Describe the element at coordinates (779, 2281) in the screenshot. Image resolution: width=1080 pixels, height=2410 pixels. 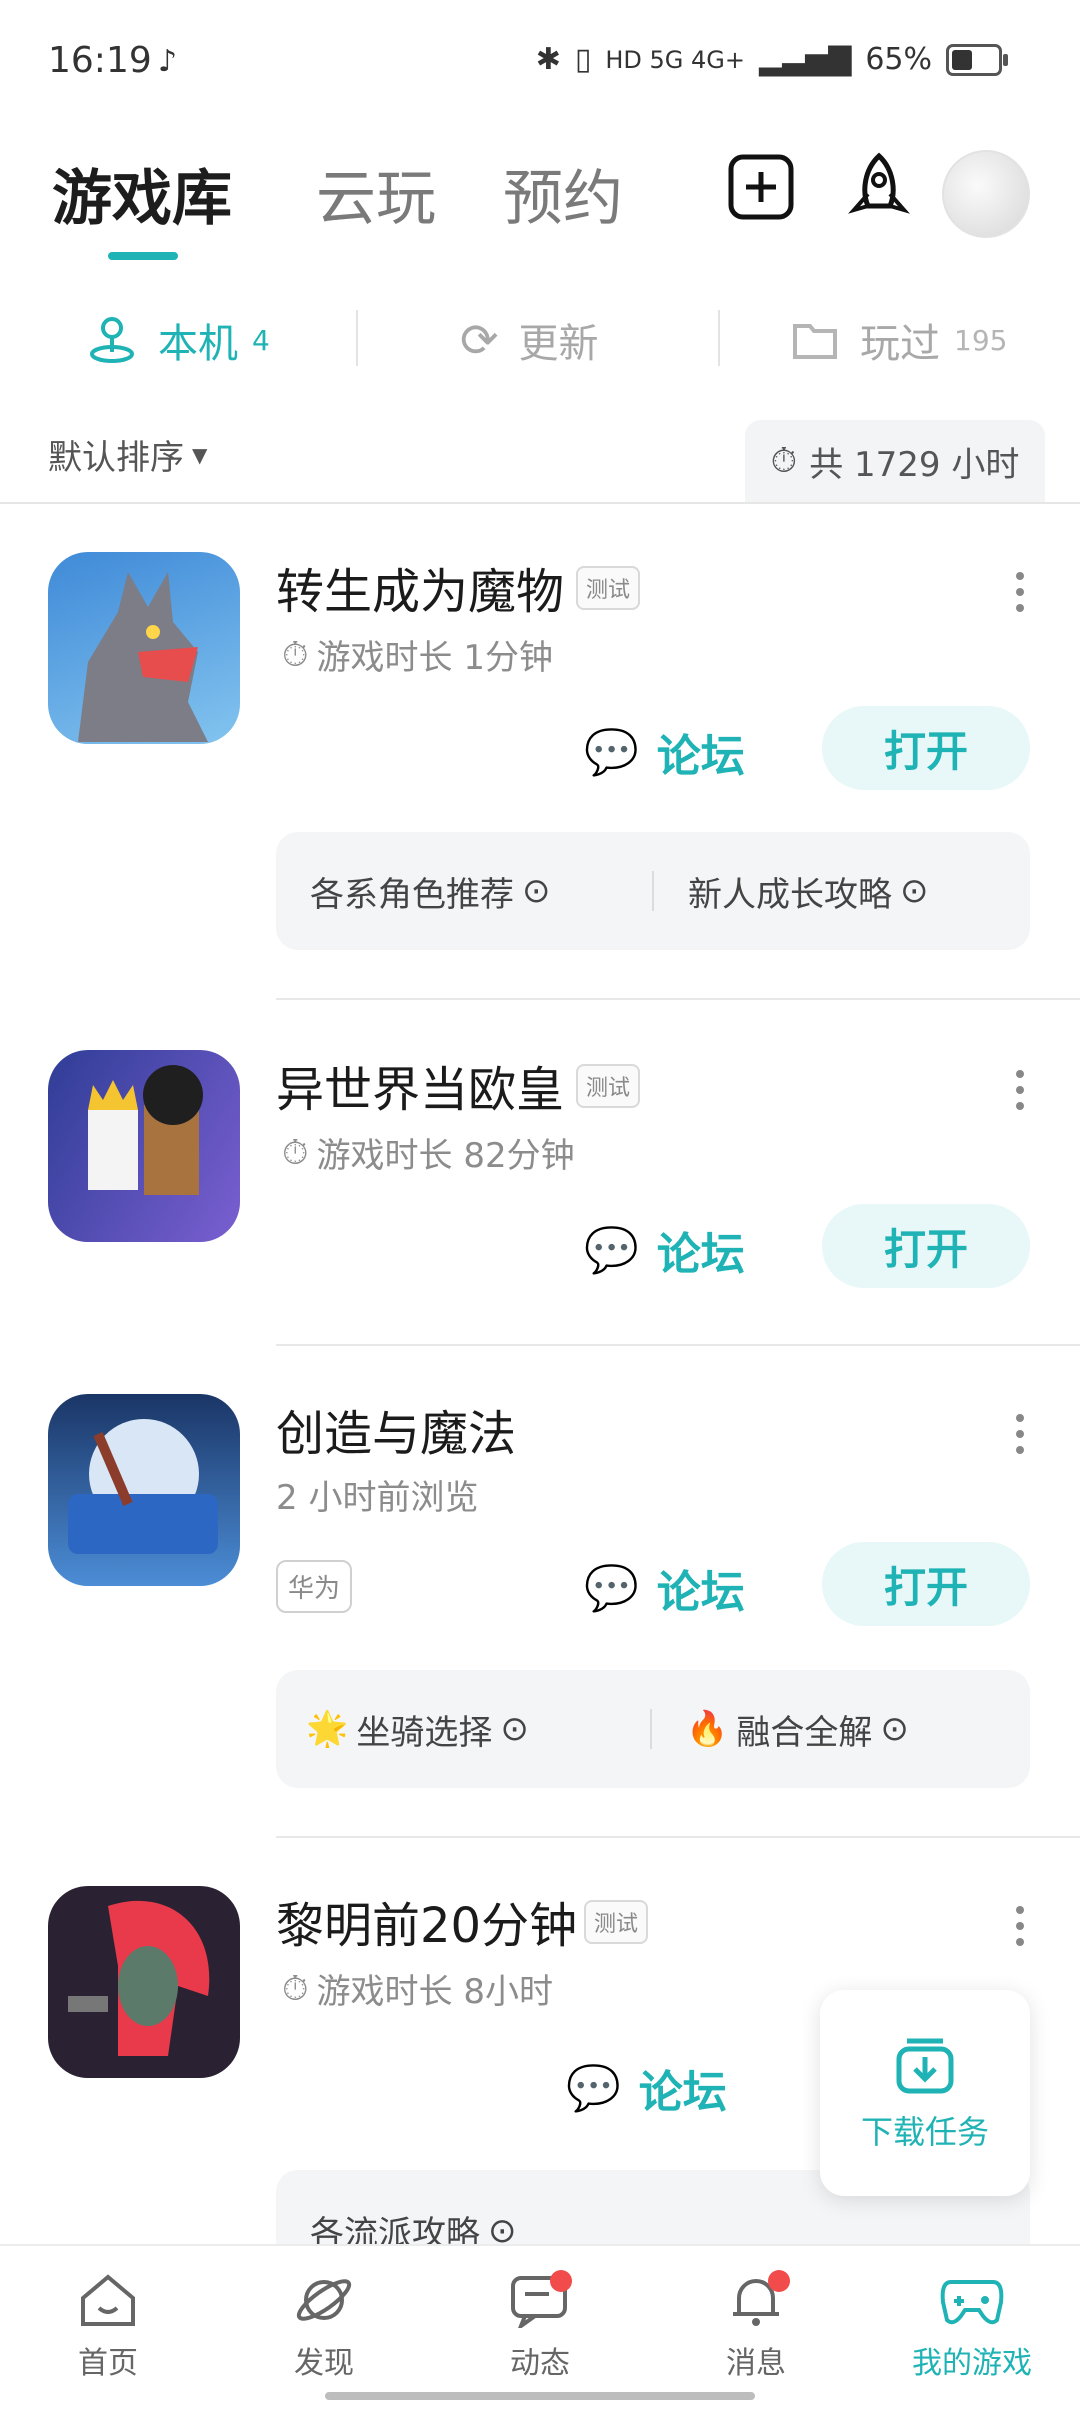
I see `notification-dot` at that location.